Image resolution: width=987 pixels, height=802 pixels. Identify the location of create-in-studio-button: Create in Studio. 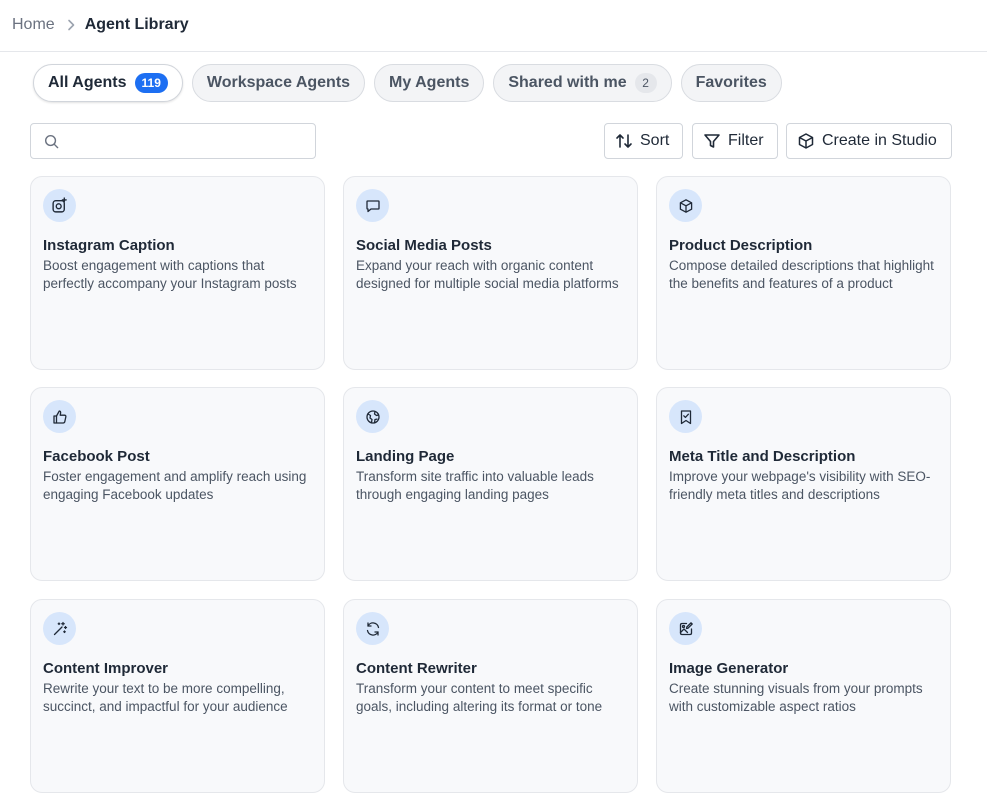
(869, 141).